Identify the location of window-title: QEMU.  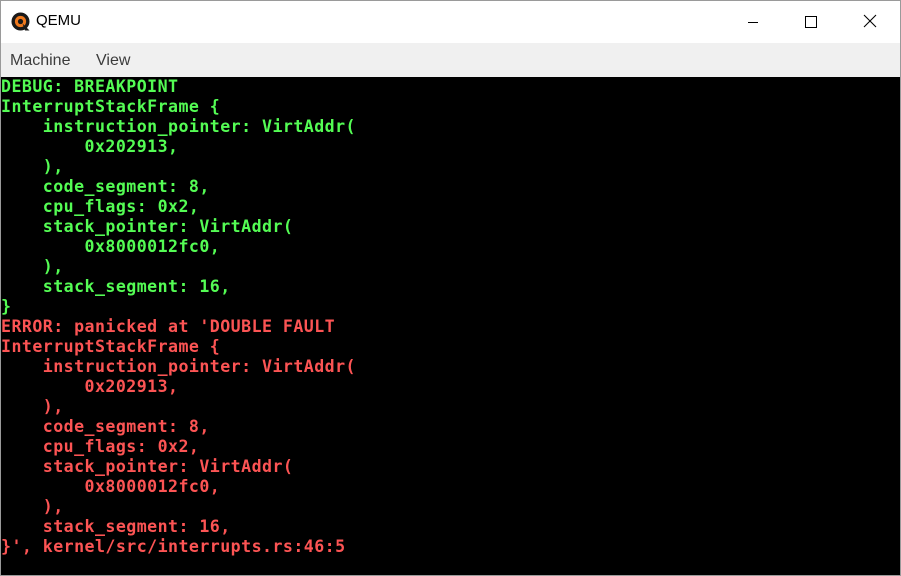
(58, 20).